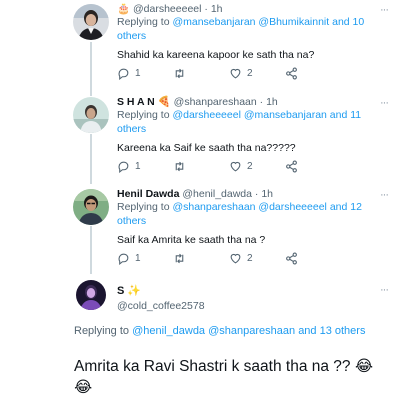 This screenshot has height=400, width=400. I want to click on tweet-header: S H A N 🍕 @shanpareshaan · 1h, so click(252, 102).